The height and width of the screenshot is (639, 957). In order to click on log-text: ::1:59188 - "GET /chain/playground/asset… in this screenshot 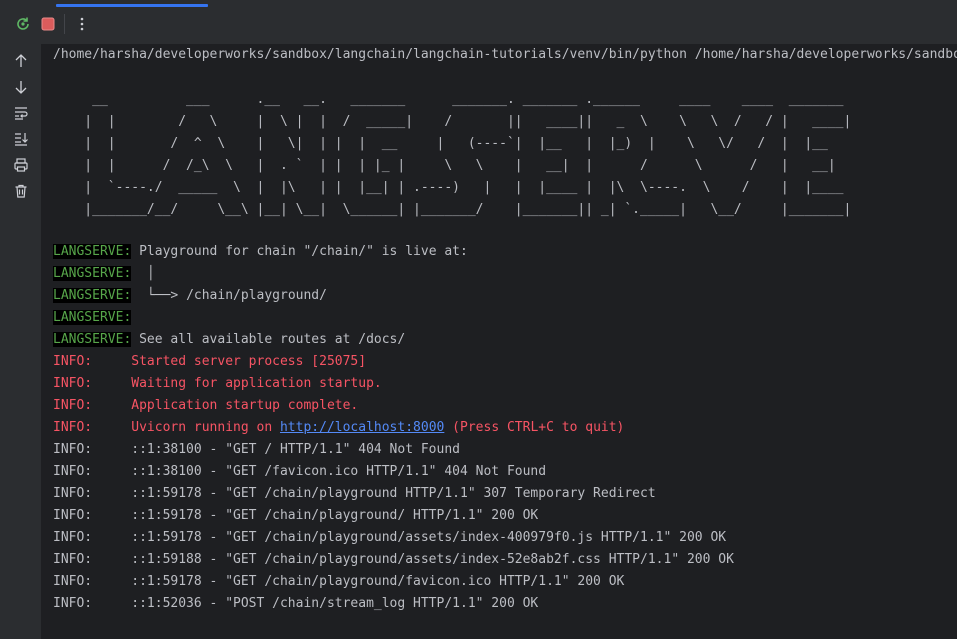, I will do `click(413, 559)`.